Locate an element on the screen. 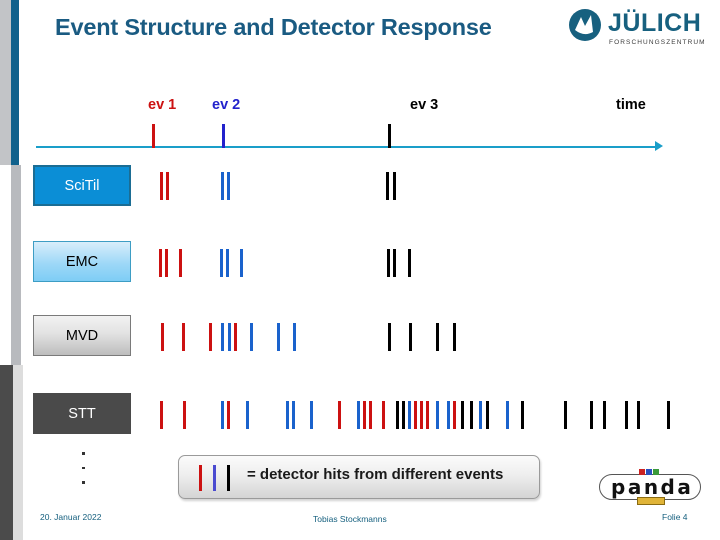 The image size is (720, 540). left-strip-lightgray-top is located at coordinates (5, 82).